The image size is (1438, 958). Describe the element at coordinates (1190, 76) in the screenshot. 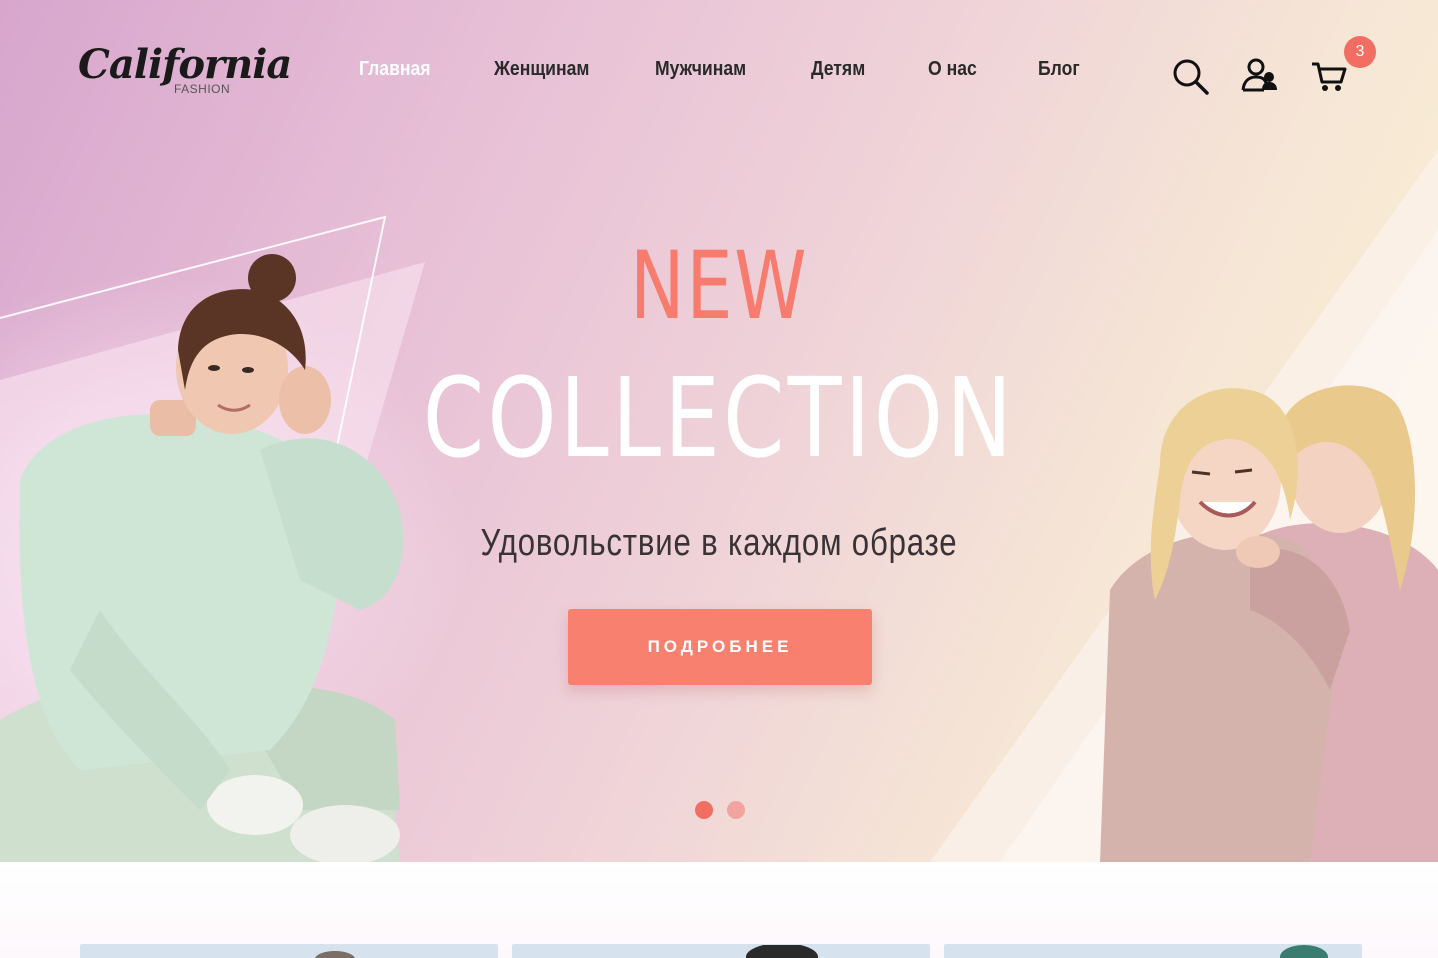

I see `search-icon` at that location.